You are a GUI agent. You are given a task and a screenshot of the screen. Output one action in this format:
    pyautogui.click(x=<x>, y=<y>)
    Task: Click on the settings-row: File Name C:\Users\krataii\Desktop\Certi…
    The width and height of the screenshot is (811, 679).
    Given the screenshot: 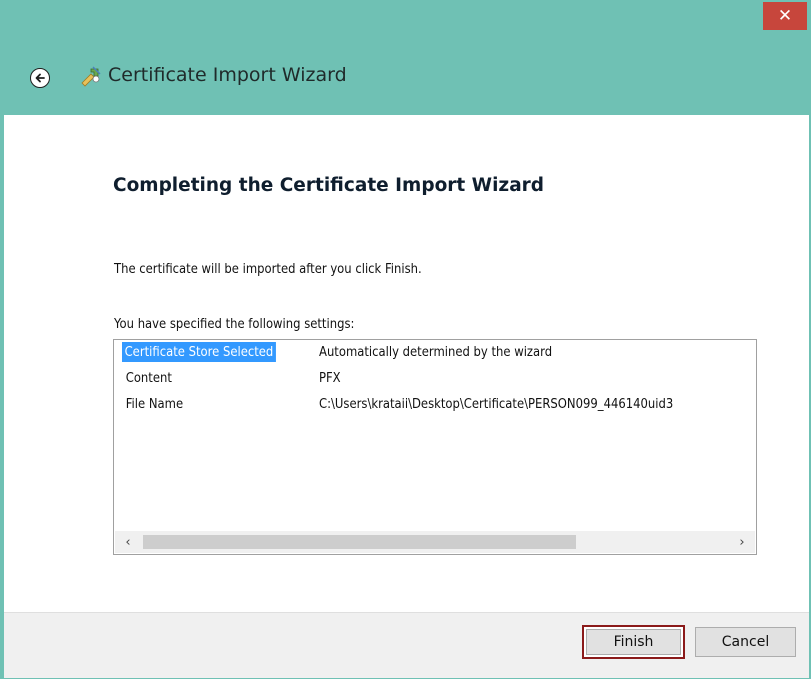 What is the action you would take?
    pyautogui.click(x=435, y=403)
    